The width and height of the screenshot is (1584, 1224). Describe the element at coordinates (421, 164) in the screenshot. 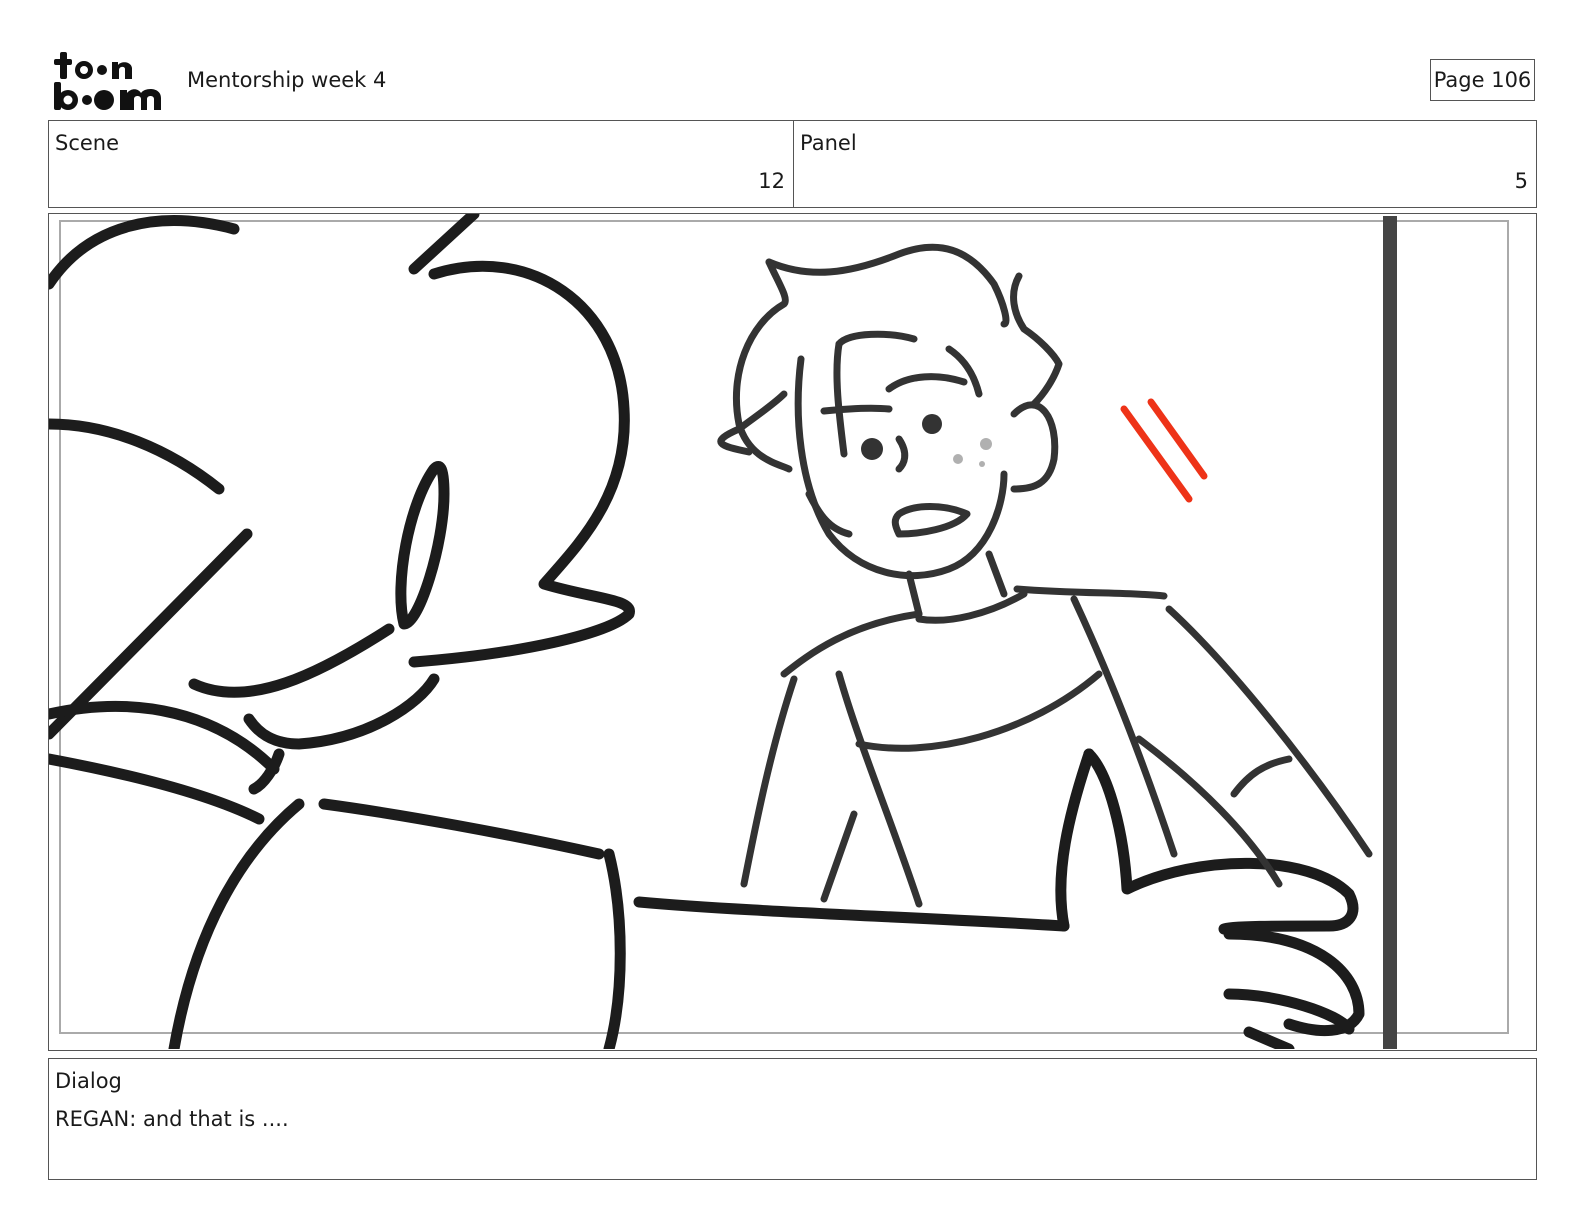

I see `scene-cell: Scene 12` at that location.